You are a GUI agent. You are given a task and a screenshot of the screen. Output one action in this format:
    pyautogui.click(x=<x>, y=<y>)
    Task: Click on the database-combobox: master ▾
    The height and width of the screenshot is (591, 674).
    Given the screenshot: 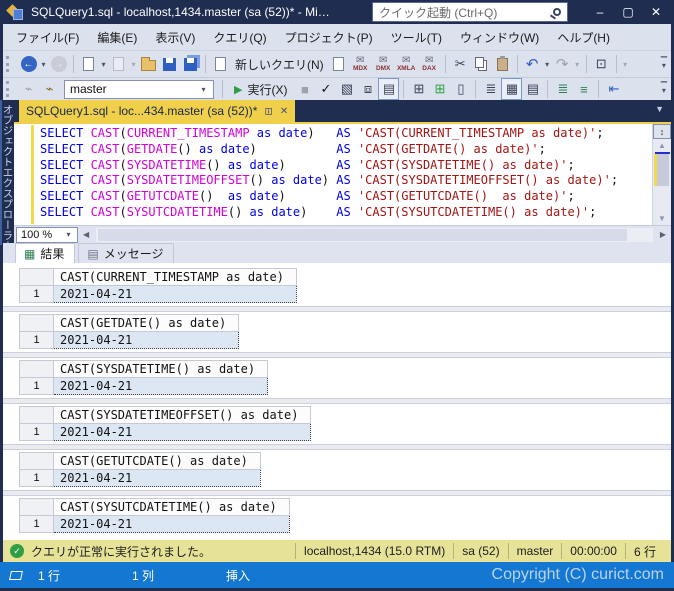 What is the action you would take?
    pyautogui.click(x=139, y=89)
    